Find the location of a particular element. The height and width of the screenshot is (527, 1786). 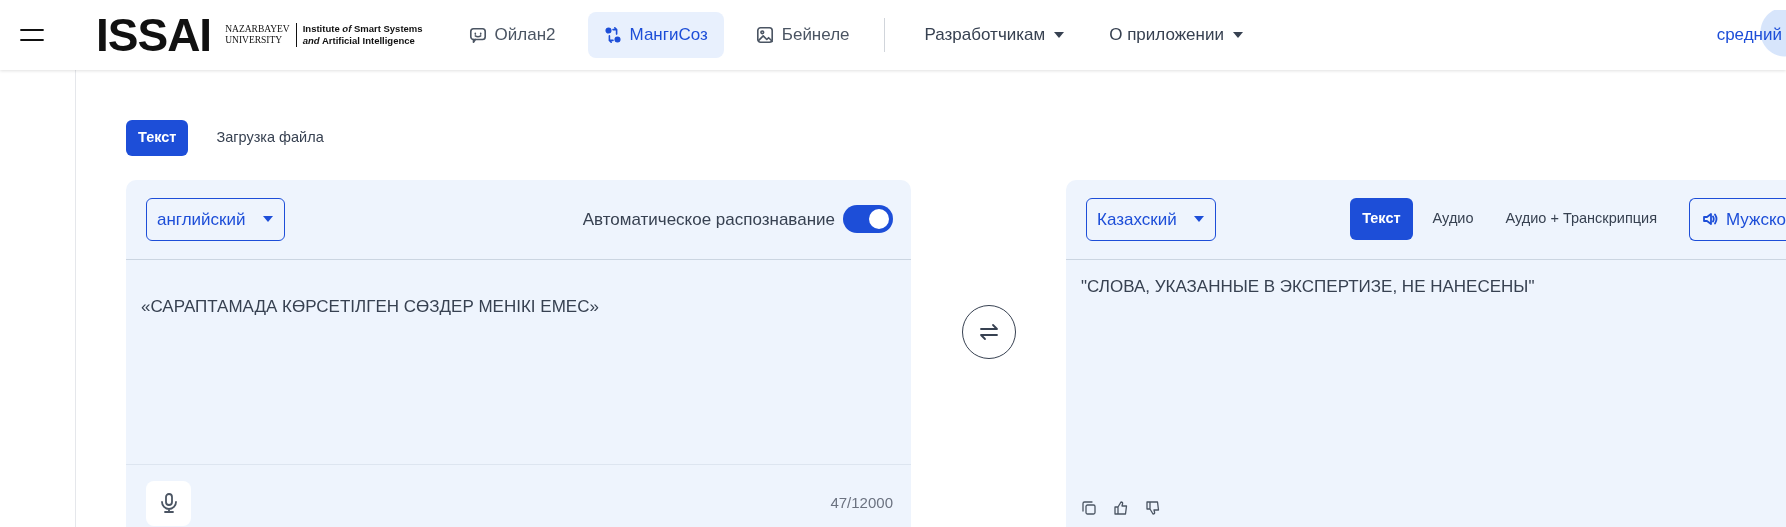

input-tab: Текст is located at coordinates (157, 138).